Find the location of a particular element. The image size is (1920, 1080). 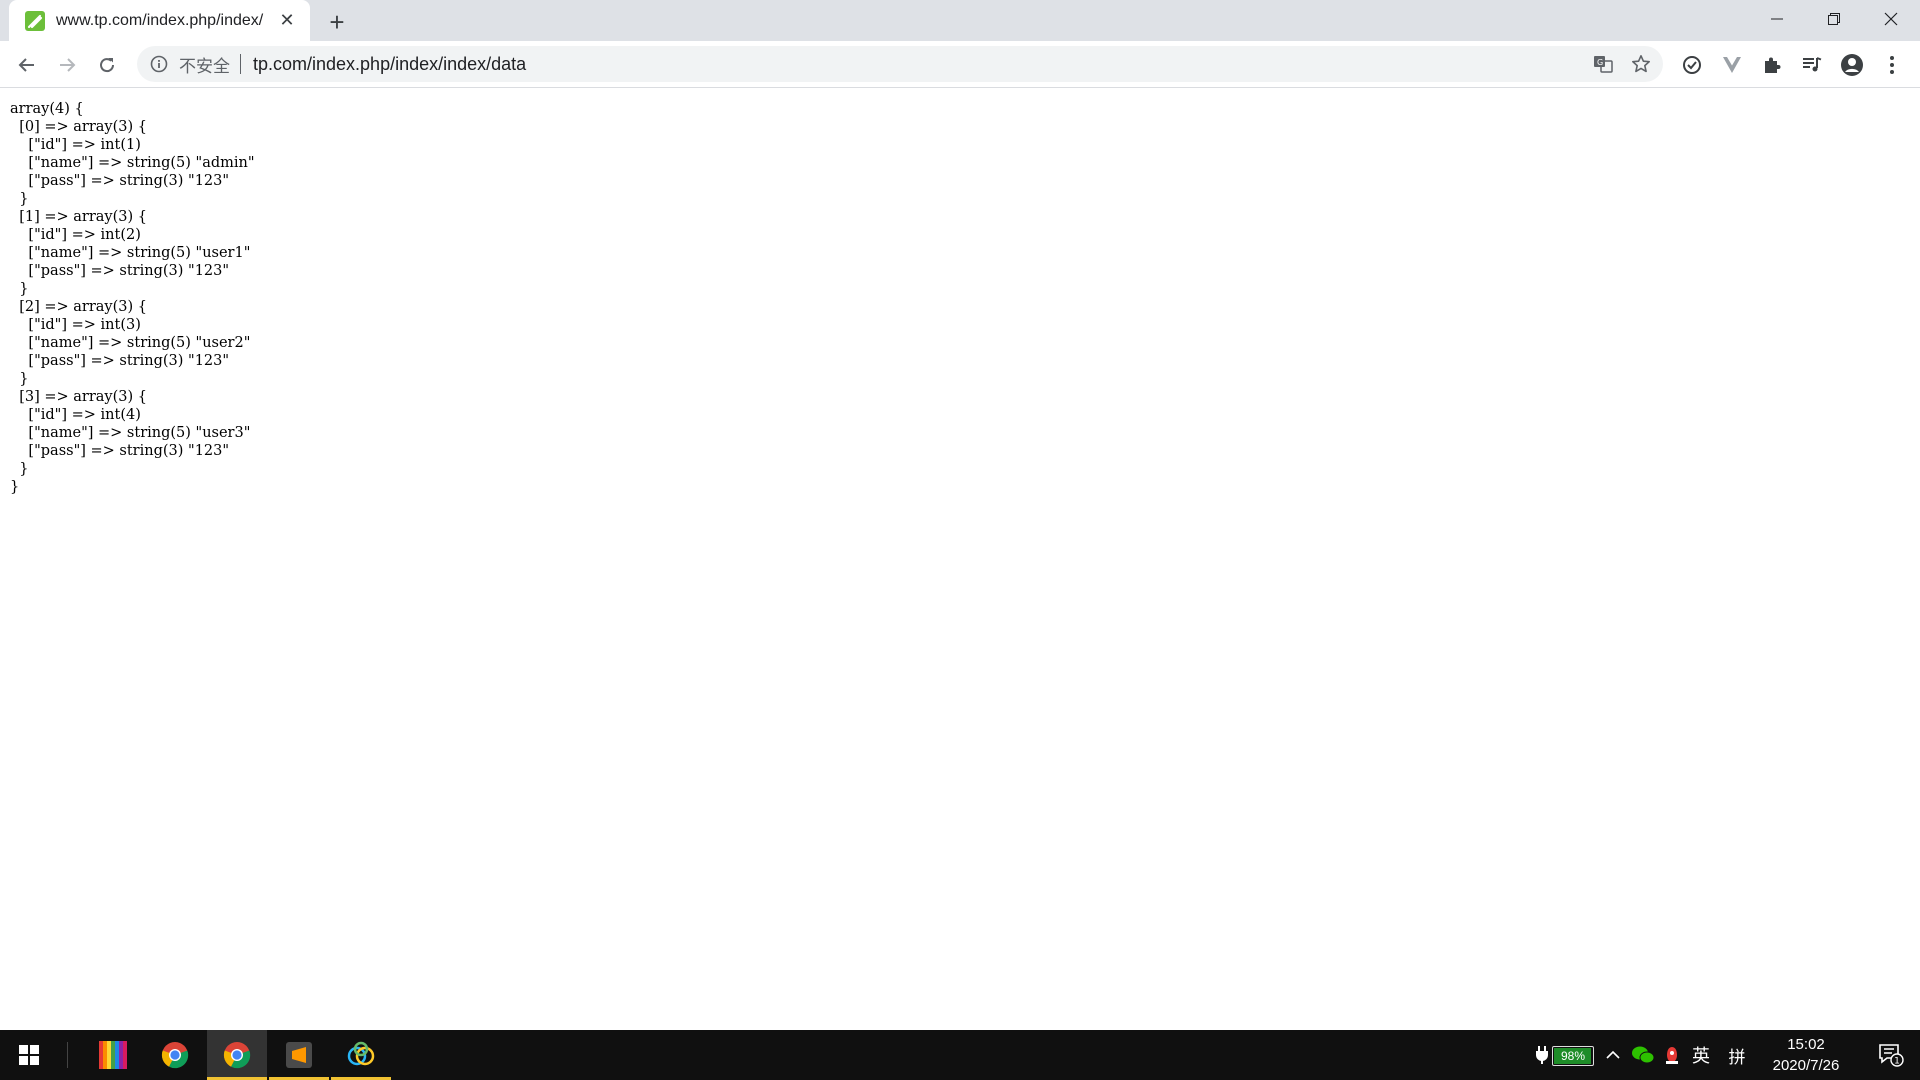

browser-toolbar: 不安全 tp.com/index.php/index/index/data G is located at coordinates (960, 64).